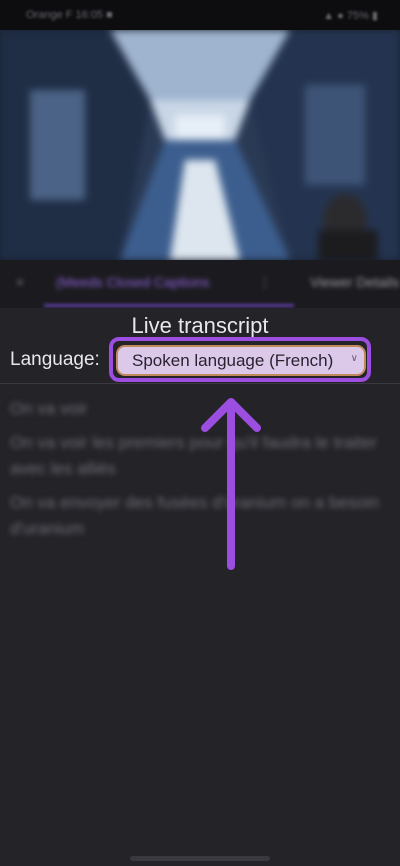  What do you see at coordinates (20, 282) in the screenshot?
I see `close-tab-icon: ×` at bounding box center [20, 282].